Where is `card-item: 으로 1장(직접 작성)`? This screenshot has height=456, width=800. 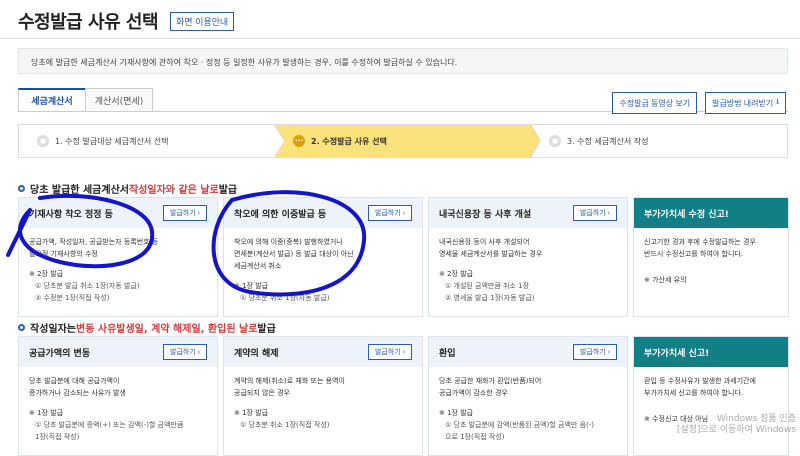 card-item: 으로 1장(직접 작성) is located at coordinates (475, 437).